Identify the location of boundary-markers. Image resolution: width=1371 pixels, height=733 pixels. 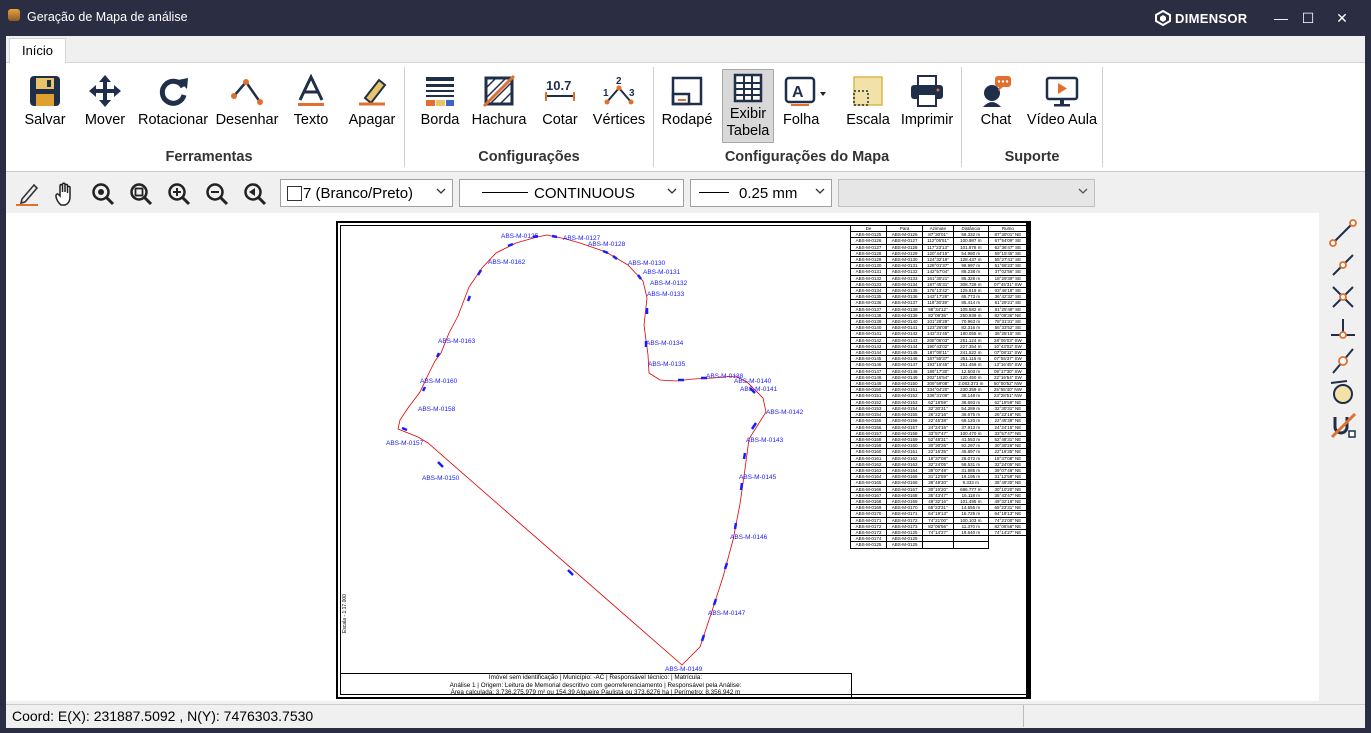
(579, 438).